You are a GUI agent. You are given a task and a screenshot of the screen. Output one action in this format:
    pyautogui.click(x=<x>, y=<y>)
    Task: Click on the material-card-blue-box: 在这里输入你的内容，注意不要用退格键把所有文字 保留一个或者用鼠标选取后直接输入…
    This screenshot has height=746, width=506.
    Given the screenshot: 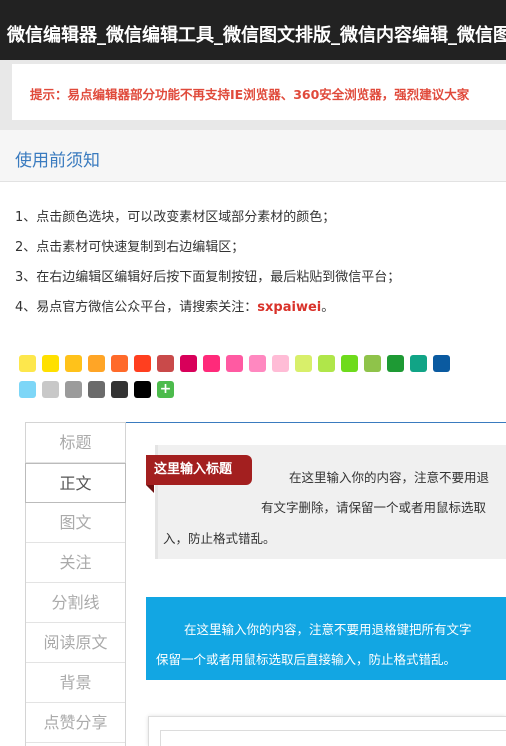 What is the action you would take?
    pyautogui.click(x=326, y=638)
    